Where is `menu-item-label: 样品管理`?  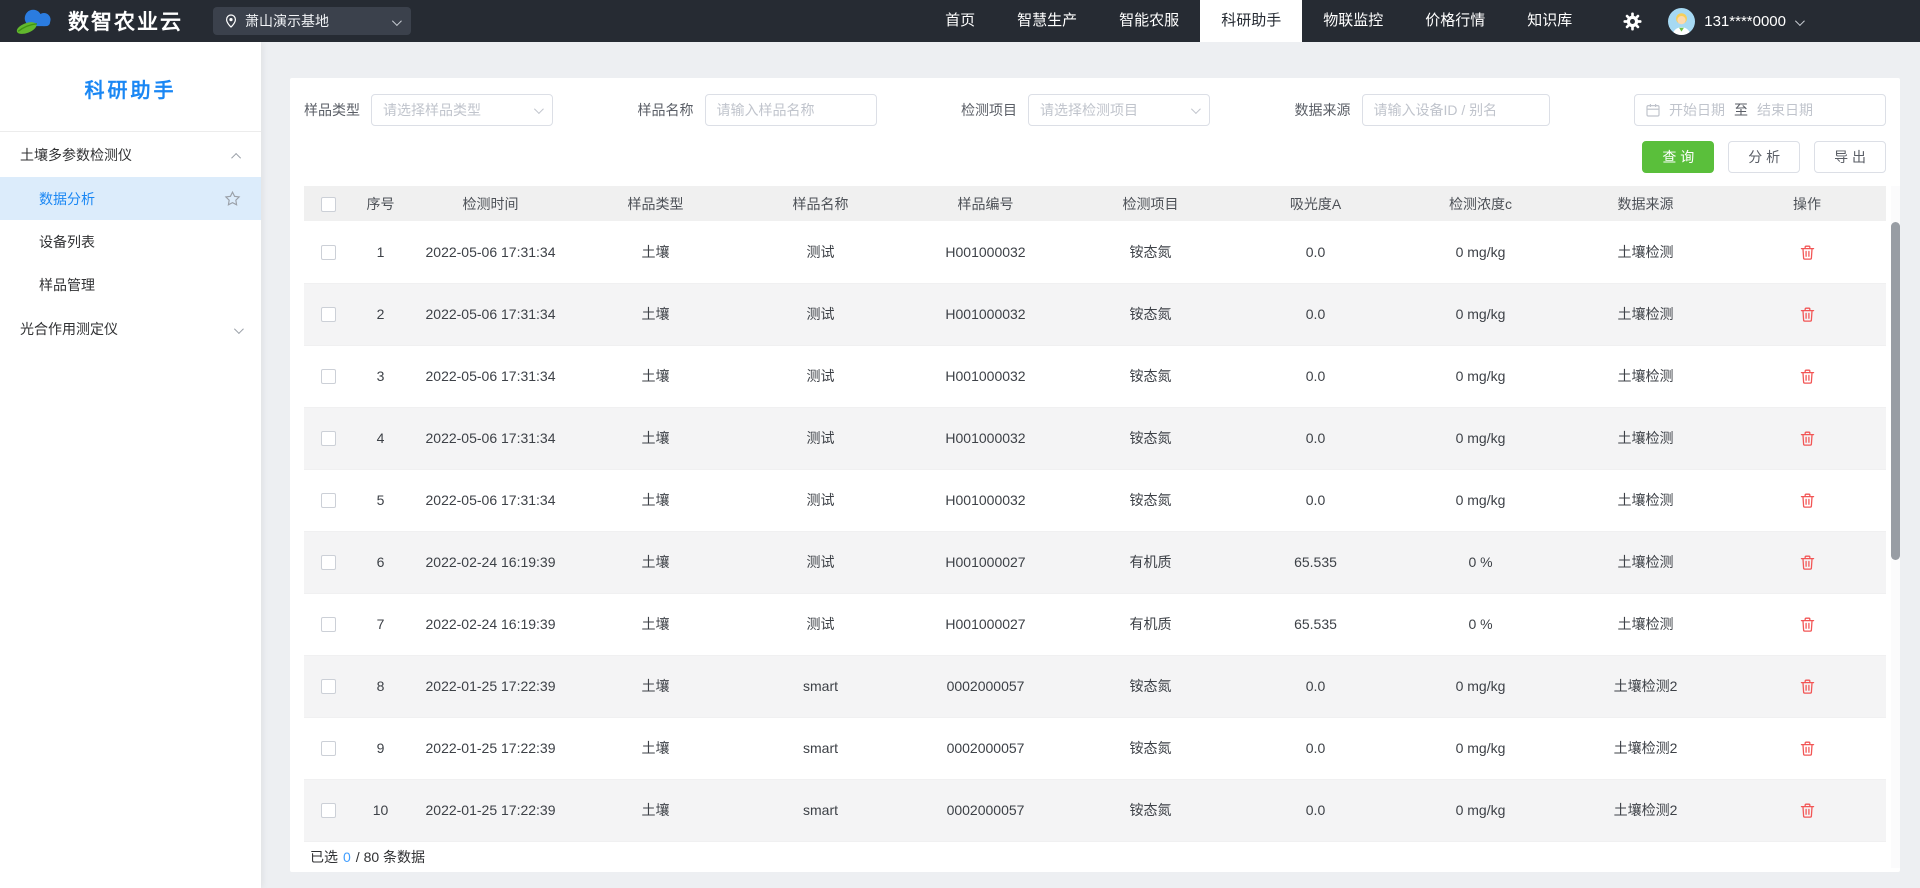
menu-item-label: 样品管理 is located at coordinates (67, 284).